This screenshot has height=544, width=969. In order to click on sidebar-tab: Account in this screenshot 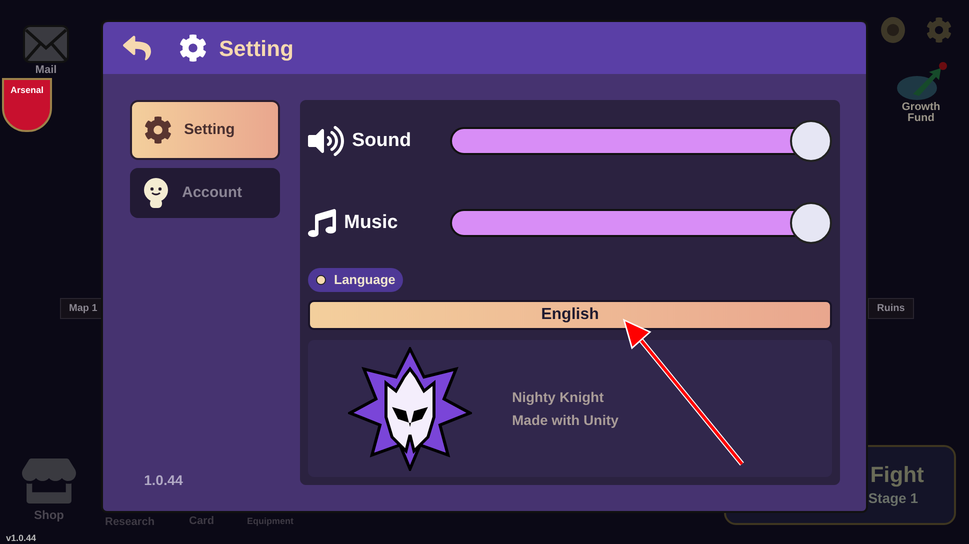, I will do `click(205, 193)`.